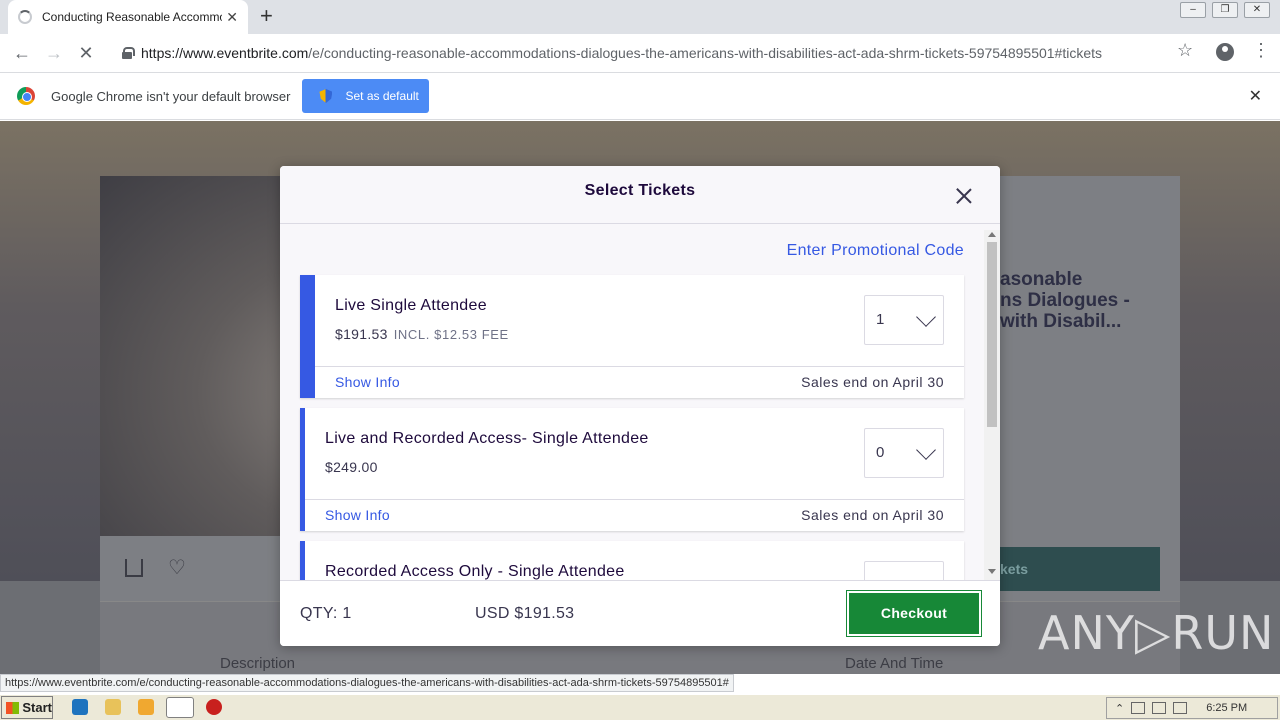 The height and width of the screenshot is (720, 1280). Describe the element at coordinates (880, 319) in the screenshot. I see `quantity-value: 1` at that location.